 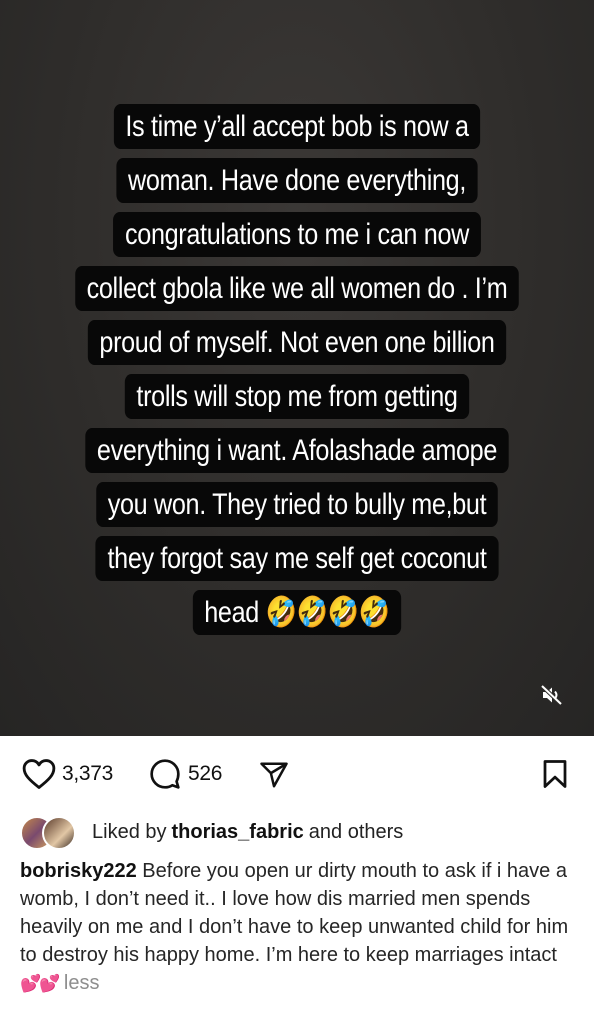 I want to click on heart-icon, so click(x=39, y=774).